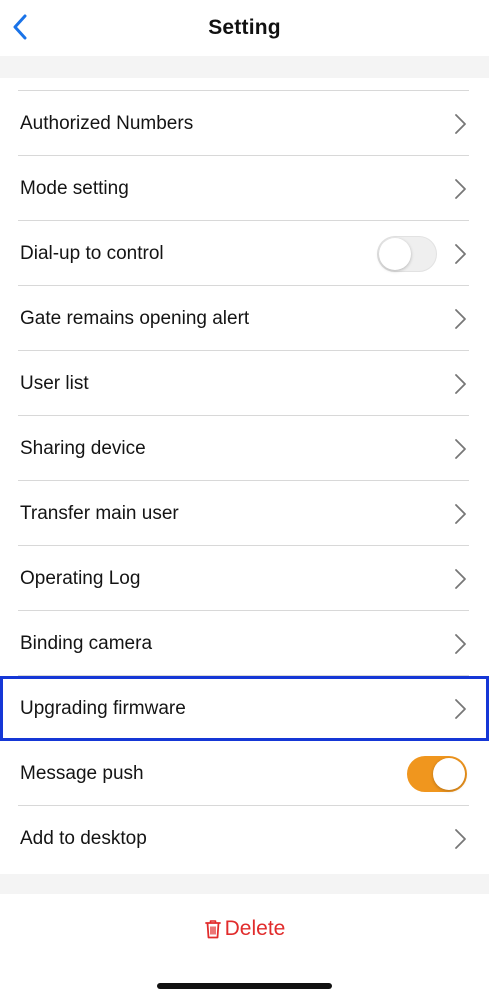 Image resolution: width=489 pixels, height=1000 pixels. I want to click on delete-button: Delete, so click(244, 929).